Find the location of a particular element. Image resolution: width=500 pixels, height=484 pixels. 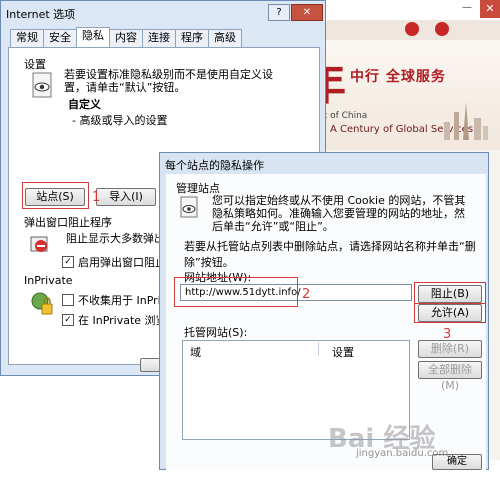

tab-bar: 常规 安全 隐私 内容 连接 程序 高级 is located at coordinates (126, 37).